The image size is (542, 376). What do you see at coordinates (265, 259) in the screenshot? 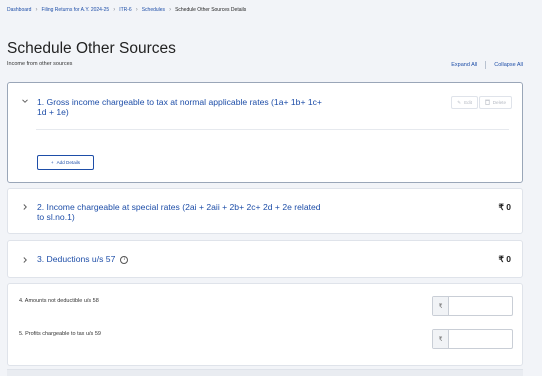
I see `section-3-card: 3. Deductions u/s 57 i ₹ 0` at bounding box center [265, 259].